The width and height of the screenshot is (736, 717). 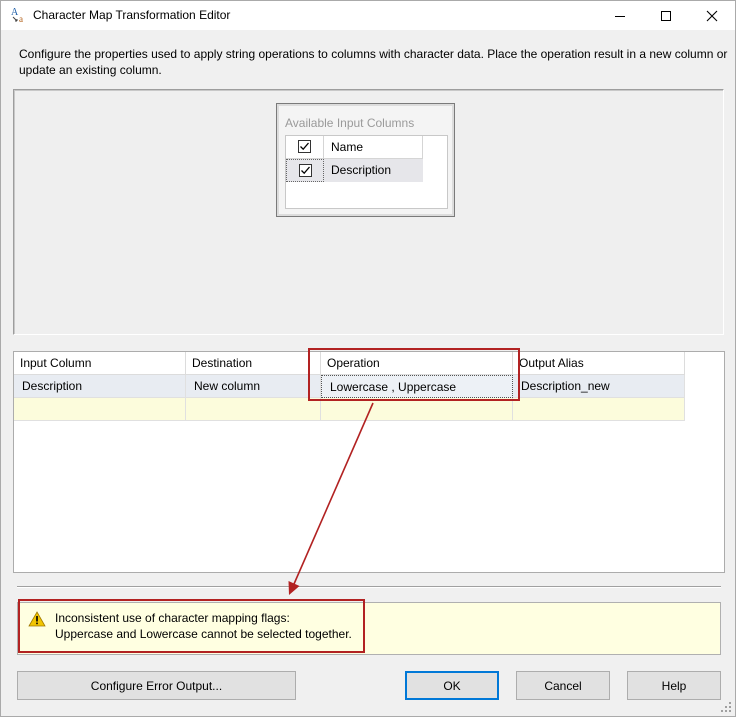 I want to click on new-cell-input-column, so click(x=100, y=409).